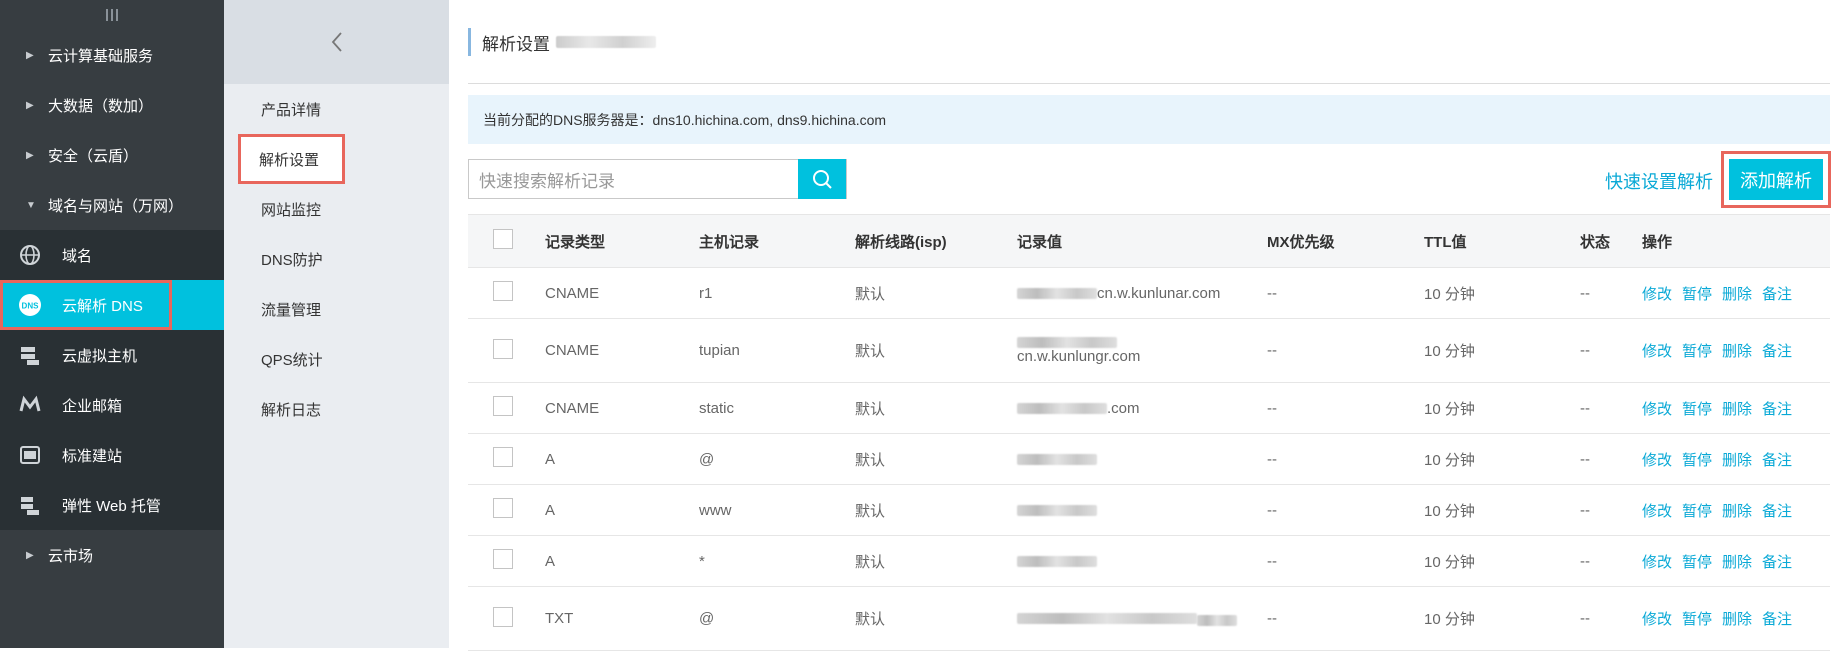 The height and width of the screenshot is (651, 1842). What do you see at coordinates (112, 555) in the screenshot?
I see `nav-group-marketplace: ▶ 云市场` at bounding box center [112, 555].